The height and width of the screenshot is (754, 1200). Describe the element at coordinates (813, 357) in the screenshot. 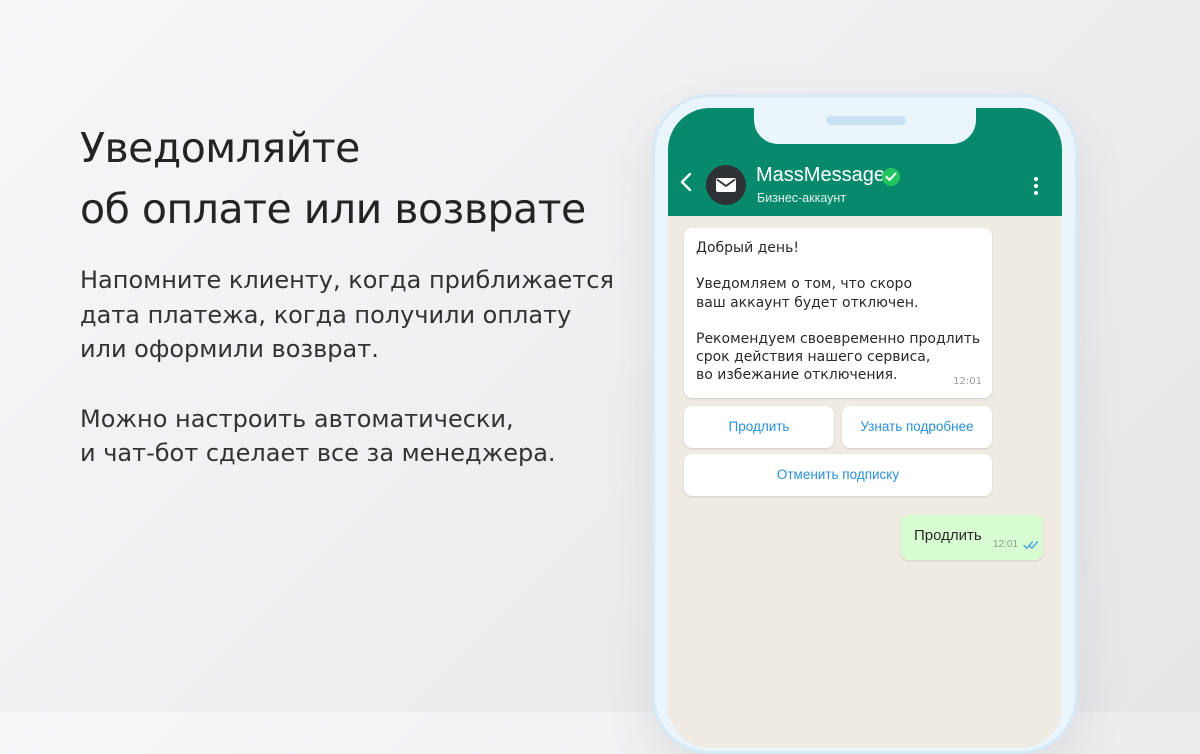

I see `message-line: срок действия нашего сервиса,` at that location.